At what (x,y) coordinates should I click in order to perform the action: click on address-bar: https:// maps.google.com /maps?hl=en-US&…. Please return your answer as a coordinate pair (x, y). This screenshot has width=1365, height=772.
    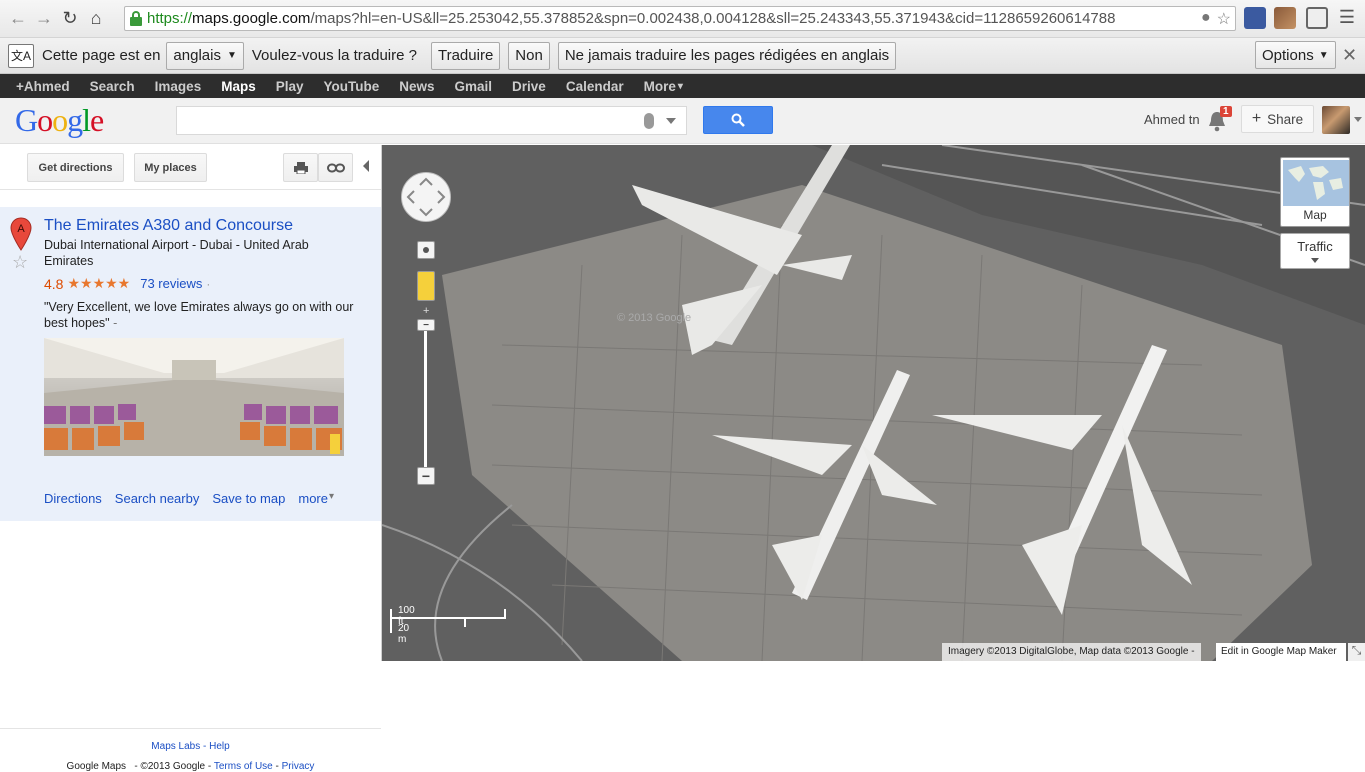
    Looking at the image, I should click on (680, 18).